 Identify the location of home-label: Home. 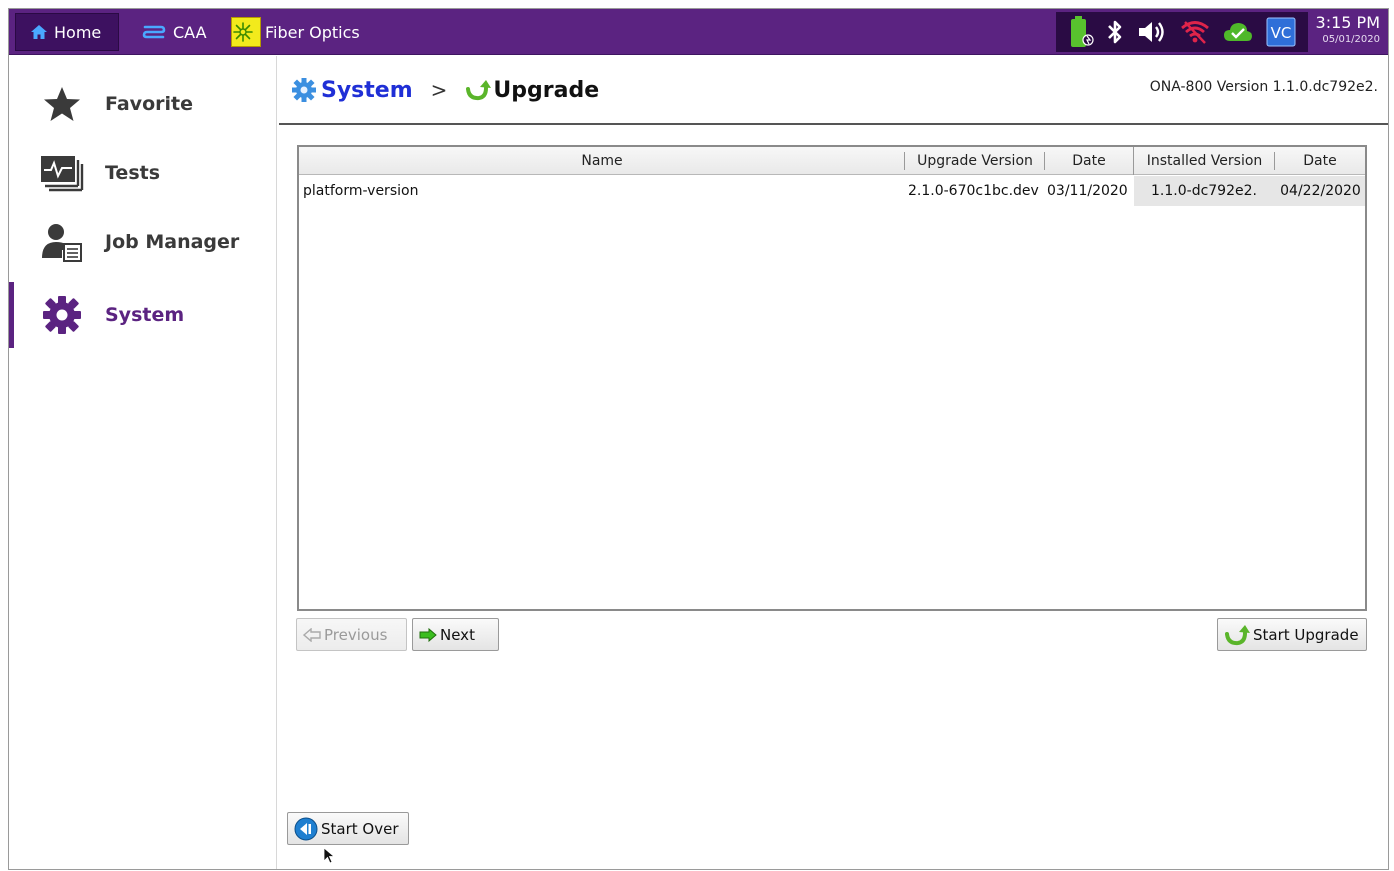
(78, 32).